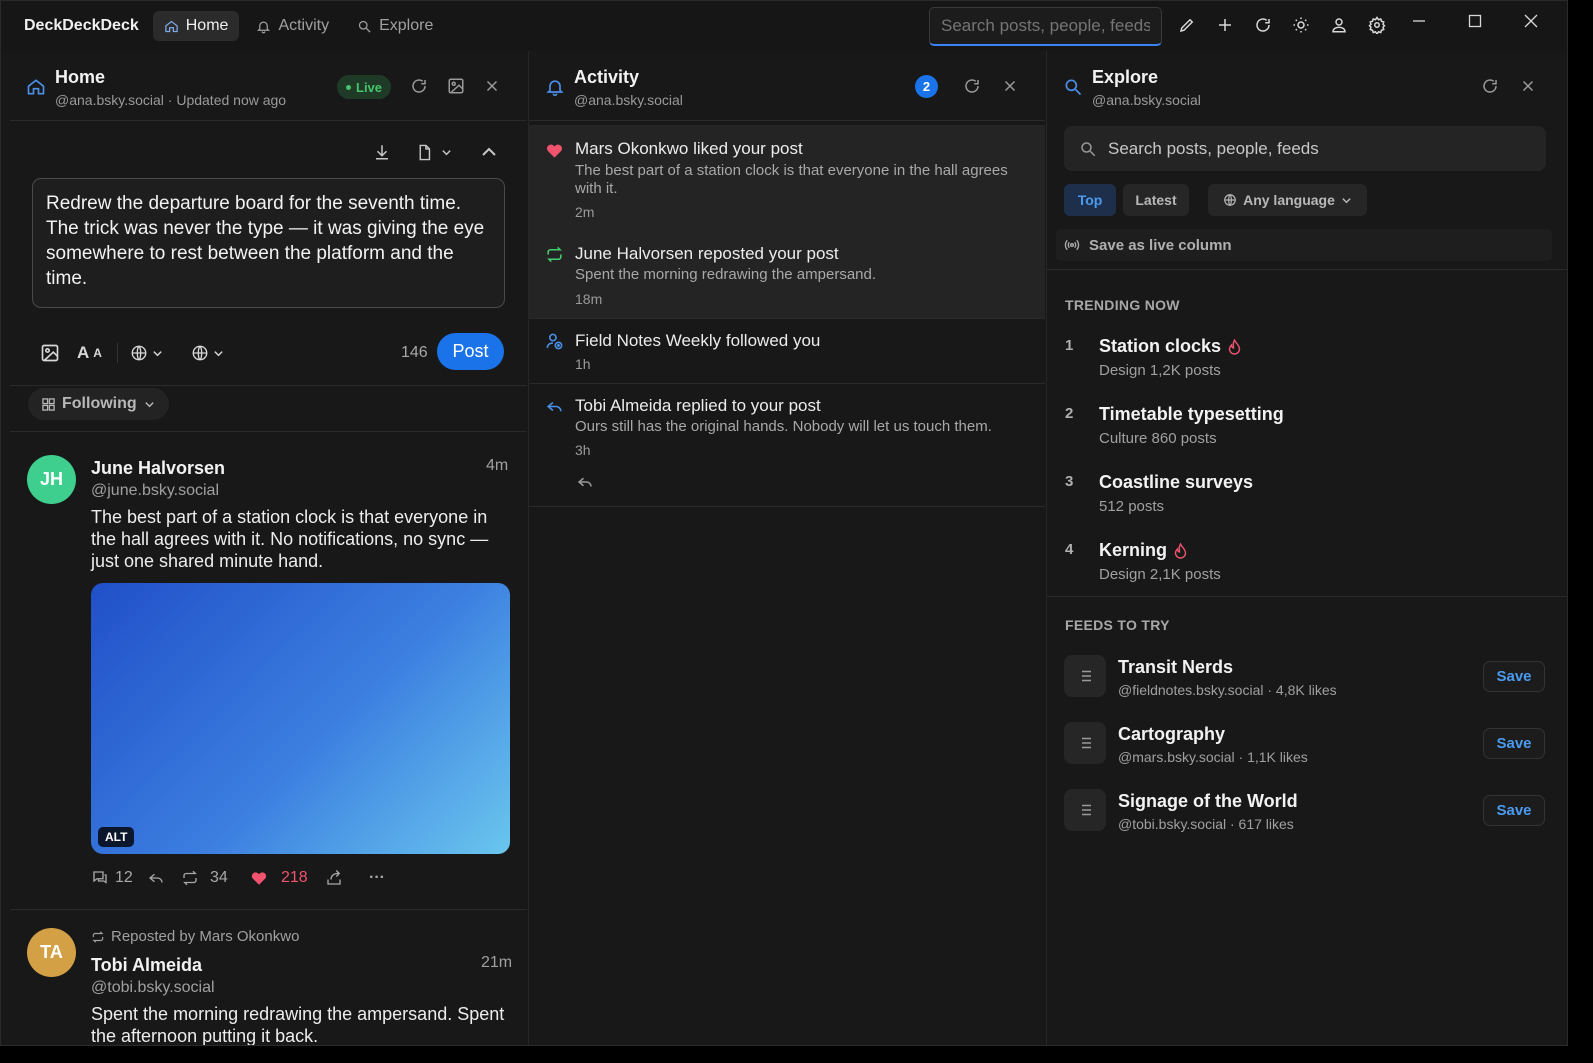  What do you see at coordinates (196, 26) in the screenshot?
I see `nav-tab-home: Home` at bounding box center [196, 26].